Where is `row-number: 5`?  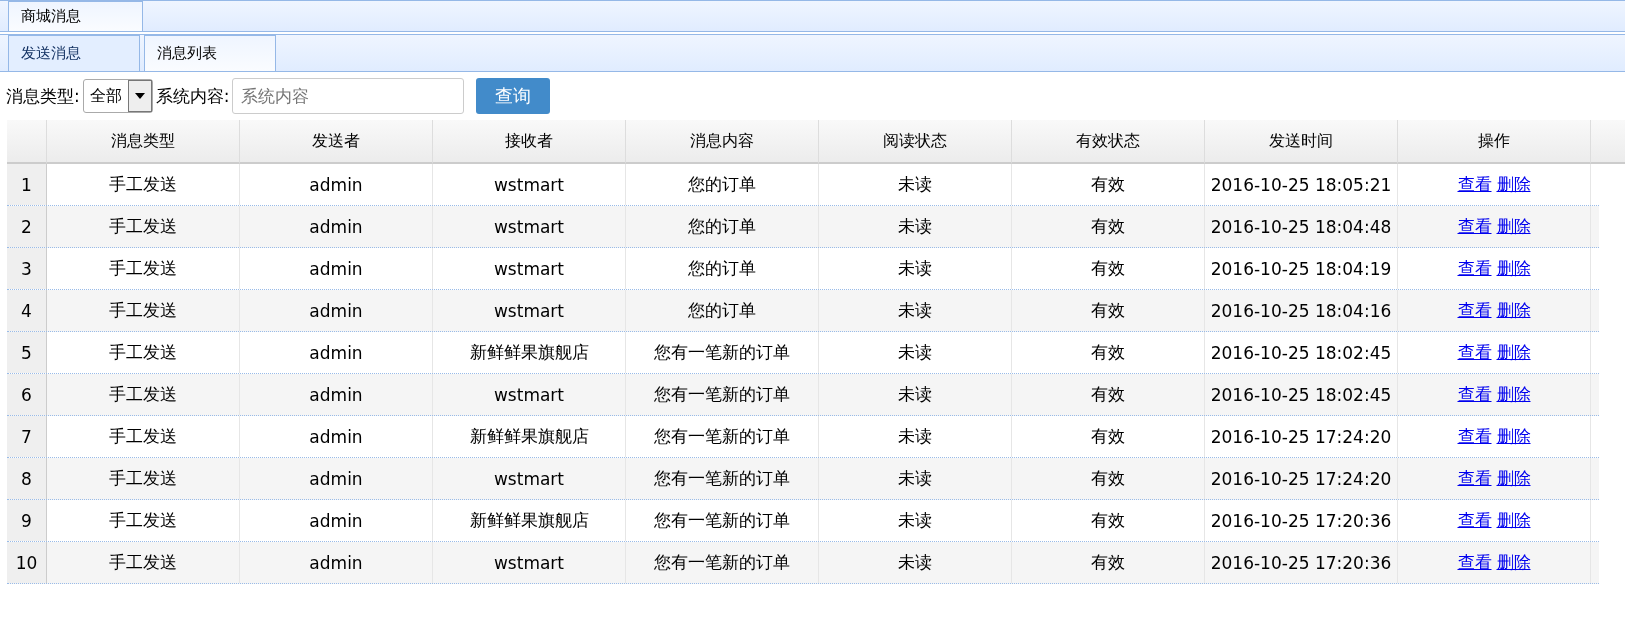
row-number: 5 is located at coordinates (27, 352).